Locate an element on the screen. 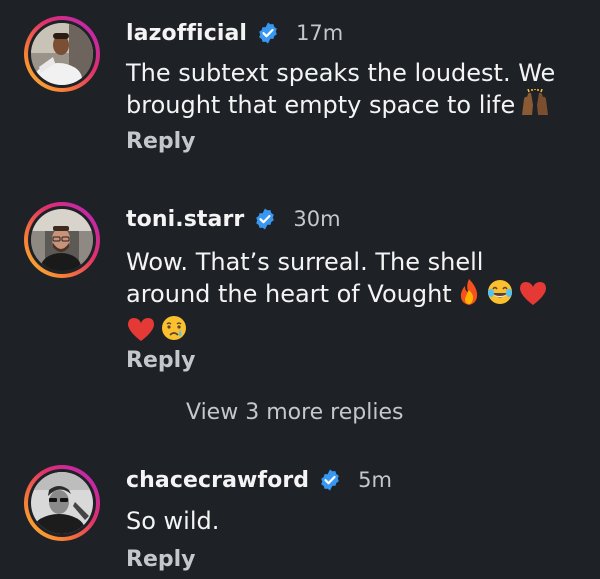 This screenshot has width=600, height=579. comment-text: So wild. is located at coordinates (356, 521).